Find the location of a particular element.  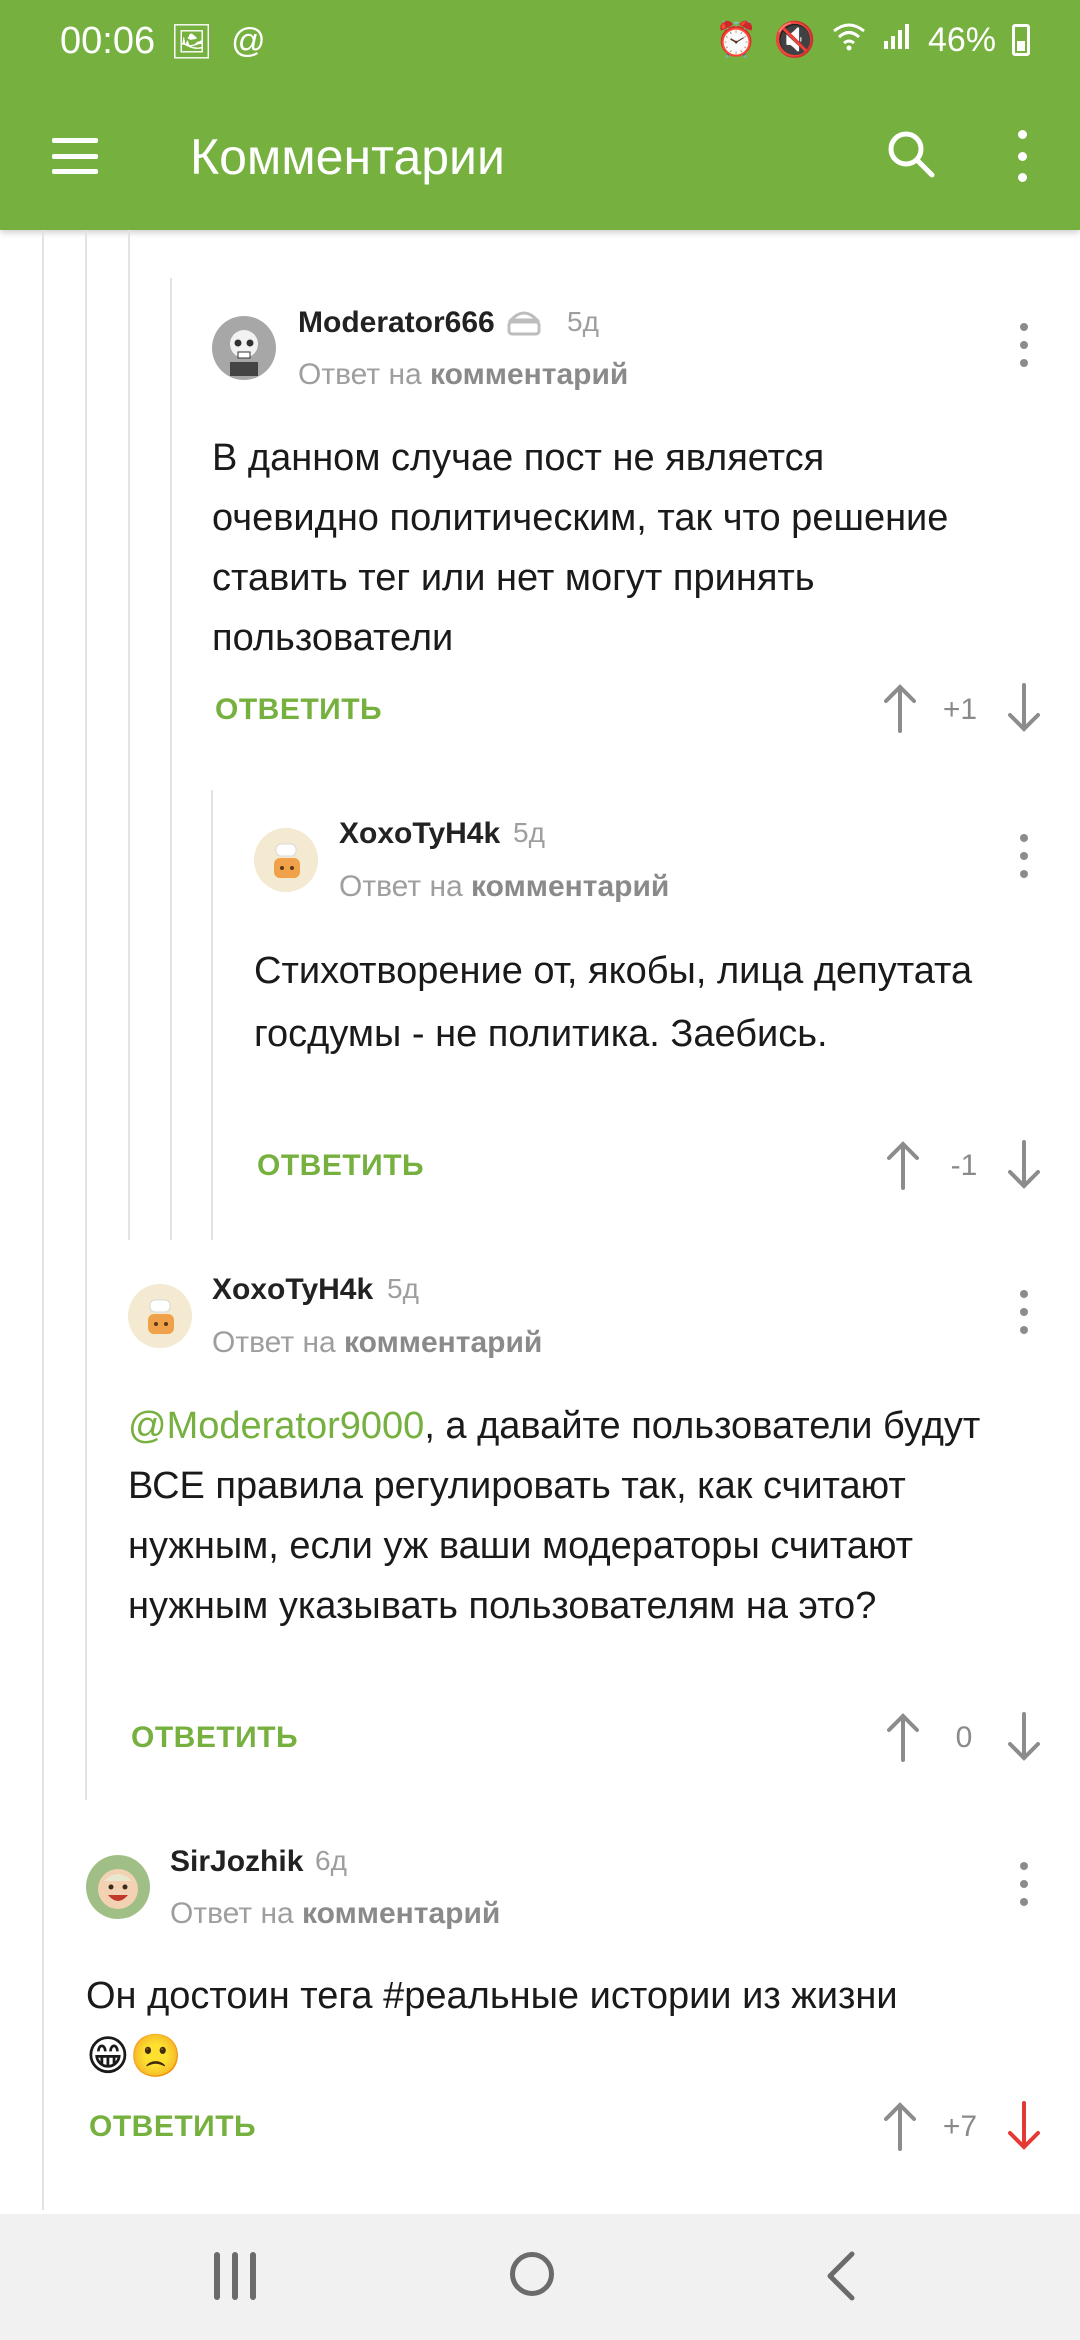

app-bar: 00:06 🖼 @ ⏰ 🔇 46% Комментарии is located at coordinates (540, 115).